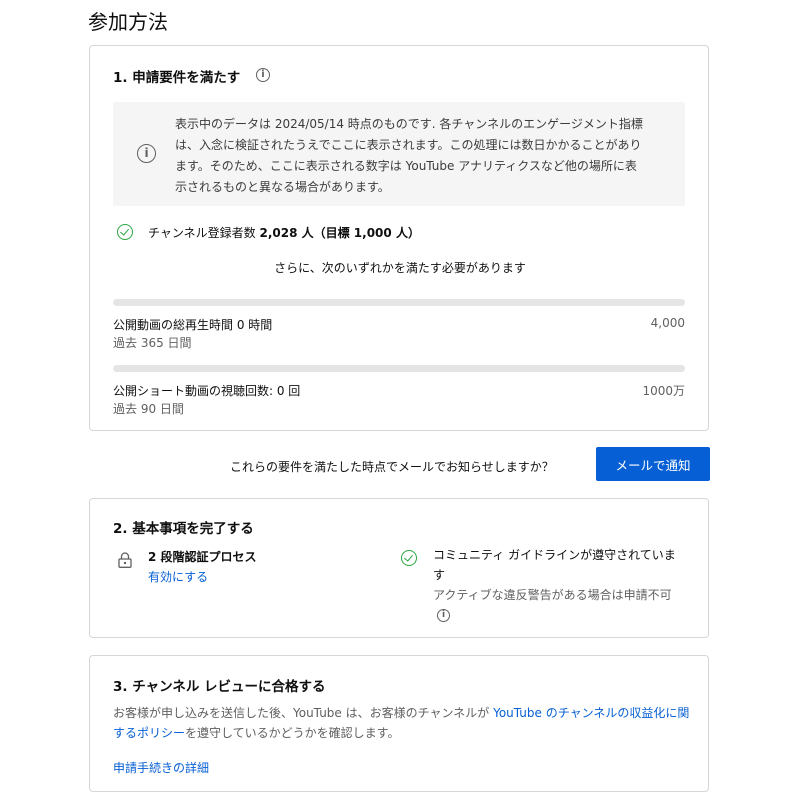 The height and width of the screenshot is (800, 787). I want to click on watch-hours-progress-bar, so click(399, 302).